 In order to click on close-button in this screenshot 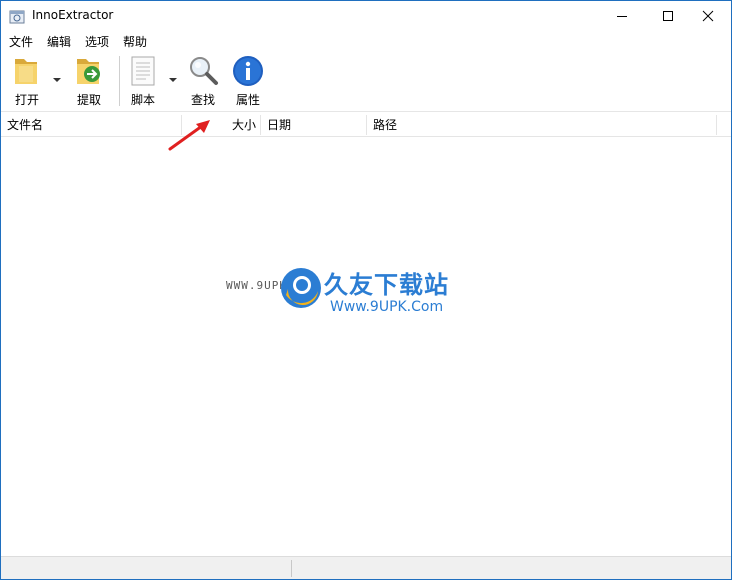, I will do `click(708, 16)`.